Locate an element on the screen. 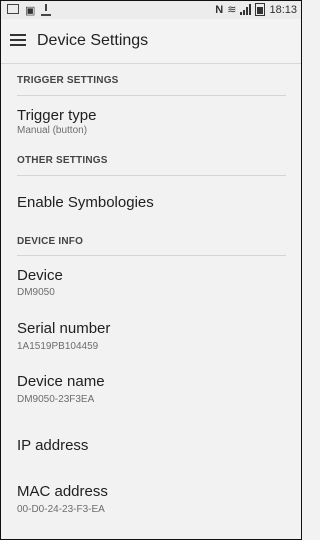 This screenshot has width=320, height=540. status-right-icons: N ≋ 18:13 is located at coordinates (256, 9).